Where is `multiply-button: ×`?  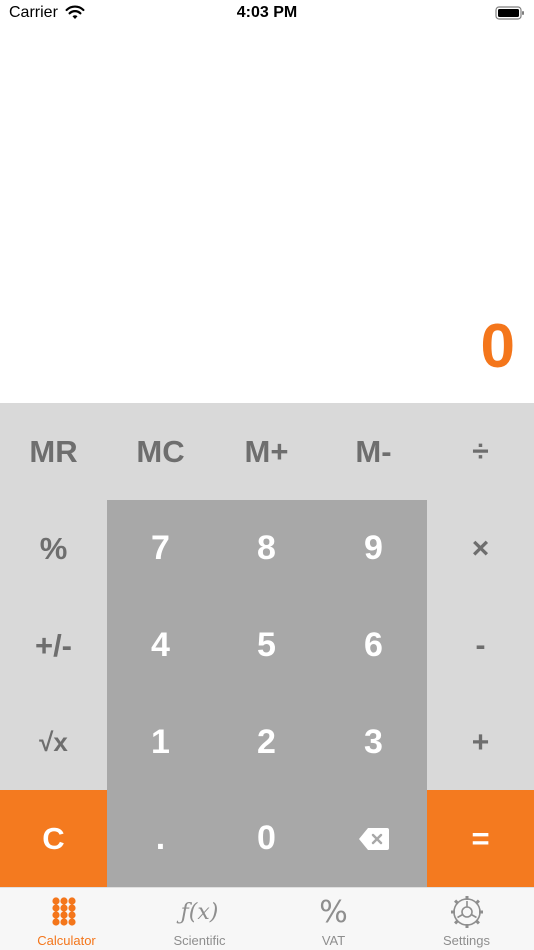
multiply-button: × is located at coordinates (480, 548).